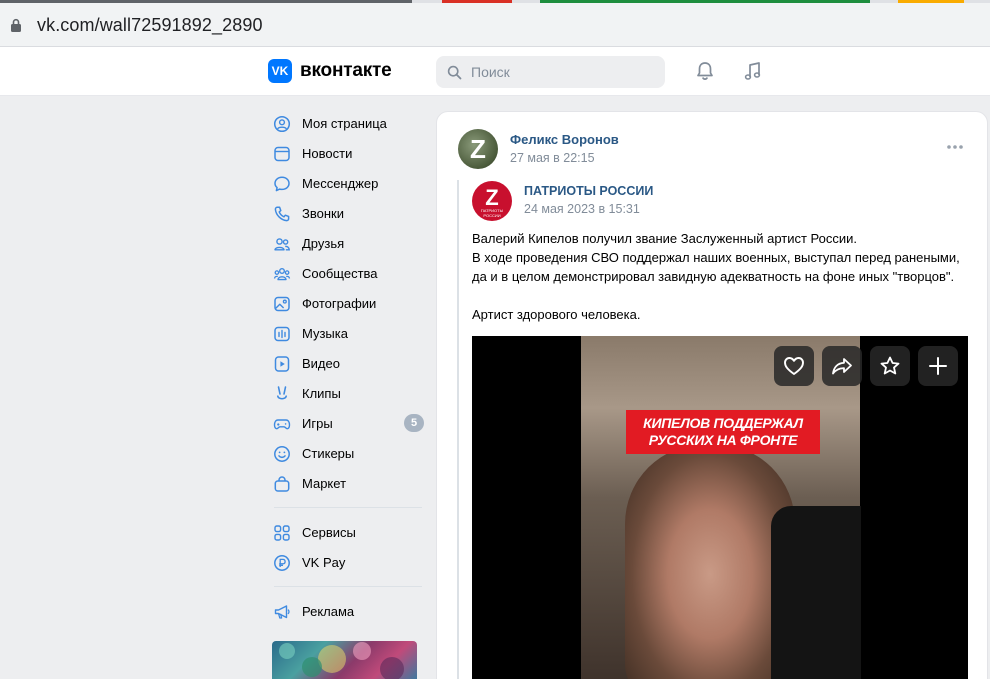 The width and height of the screenshot is (990, 679). I want to click on friends-icon, so click(282, 244).